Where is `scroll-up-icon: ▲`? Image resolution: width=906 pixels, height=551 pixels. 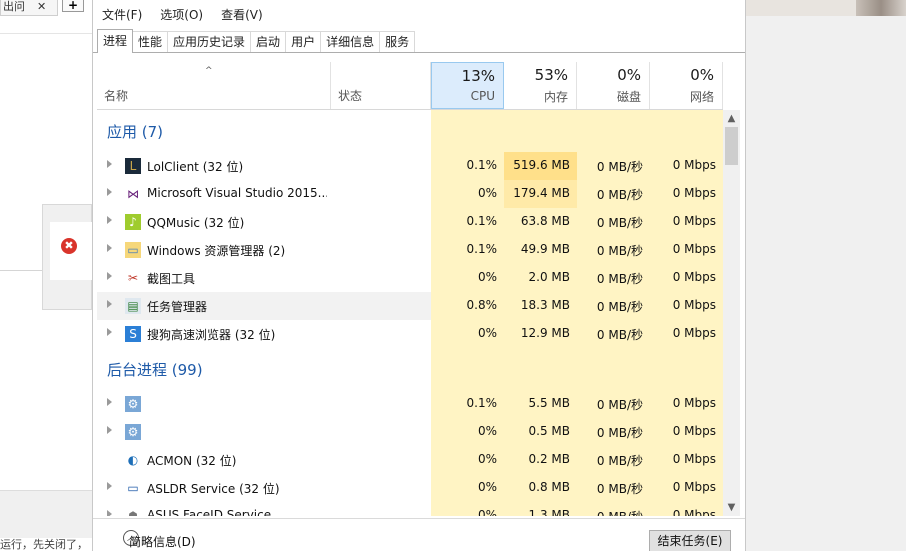
scroll-up-icon: ▲ is located at coordinates (731, 118).